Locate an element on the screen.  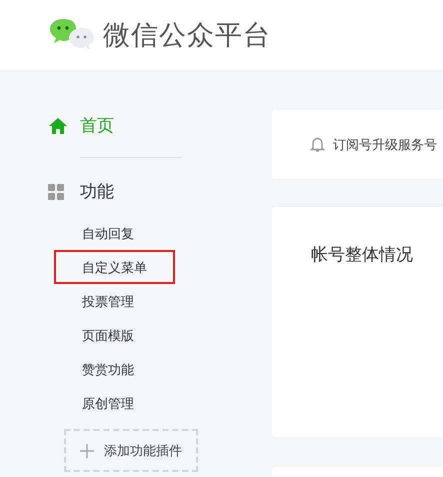
menu-item: 自动回复 is located at coordinates (114, 233).